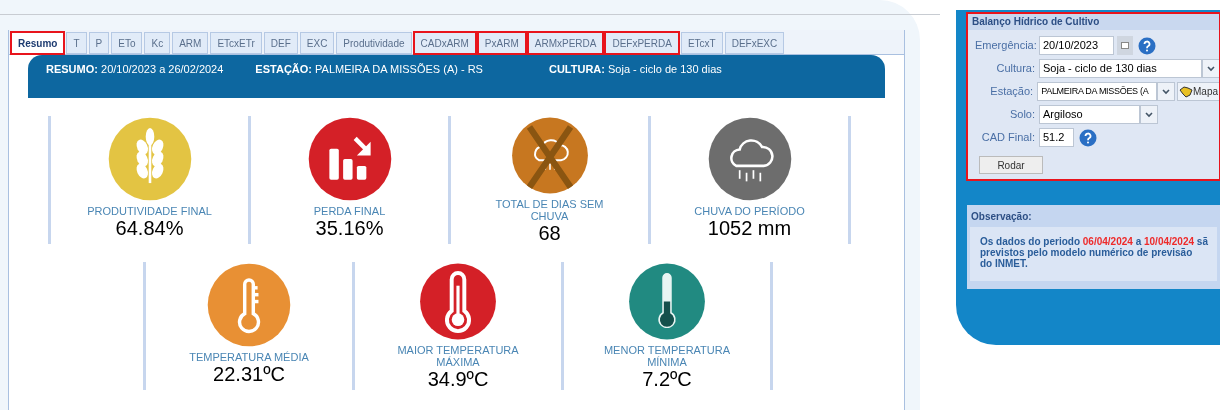 This screenshot has width=1220, height=410. I want to click on input-field: Argiloso, so click(1089, 114).